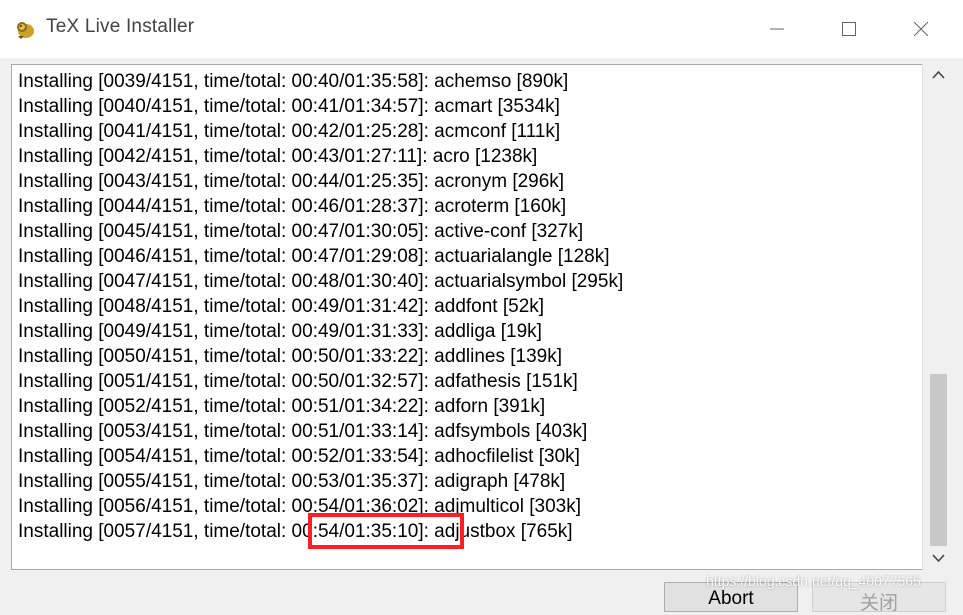 Image resolution: width=963 pixels, height=615 pixels. I want to click on scroll-down-button, so click(938, 559).